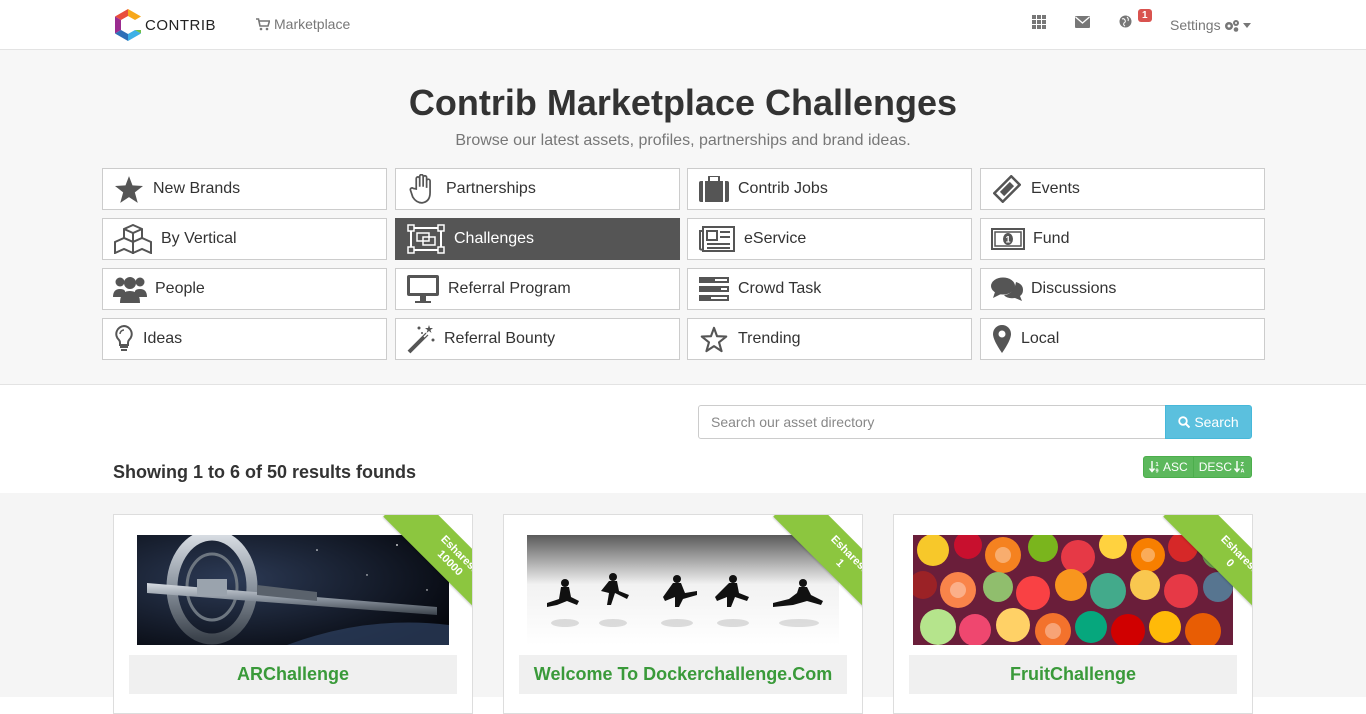 Image resolution: width=1366 pixels, height=714 pixels. What do you see at coordinates (180, 25) in the screenshot?
I see `brand-name: CONTRIB` at bounding box center [180, 25].